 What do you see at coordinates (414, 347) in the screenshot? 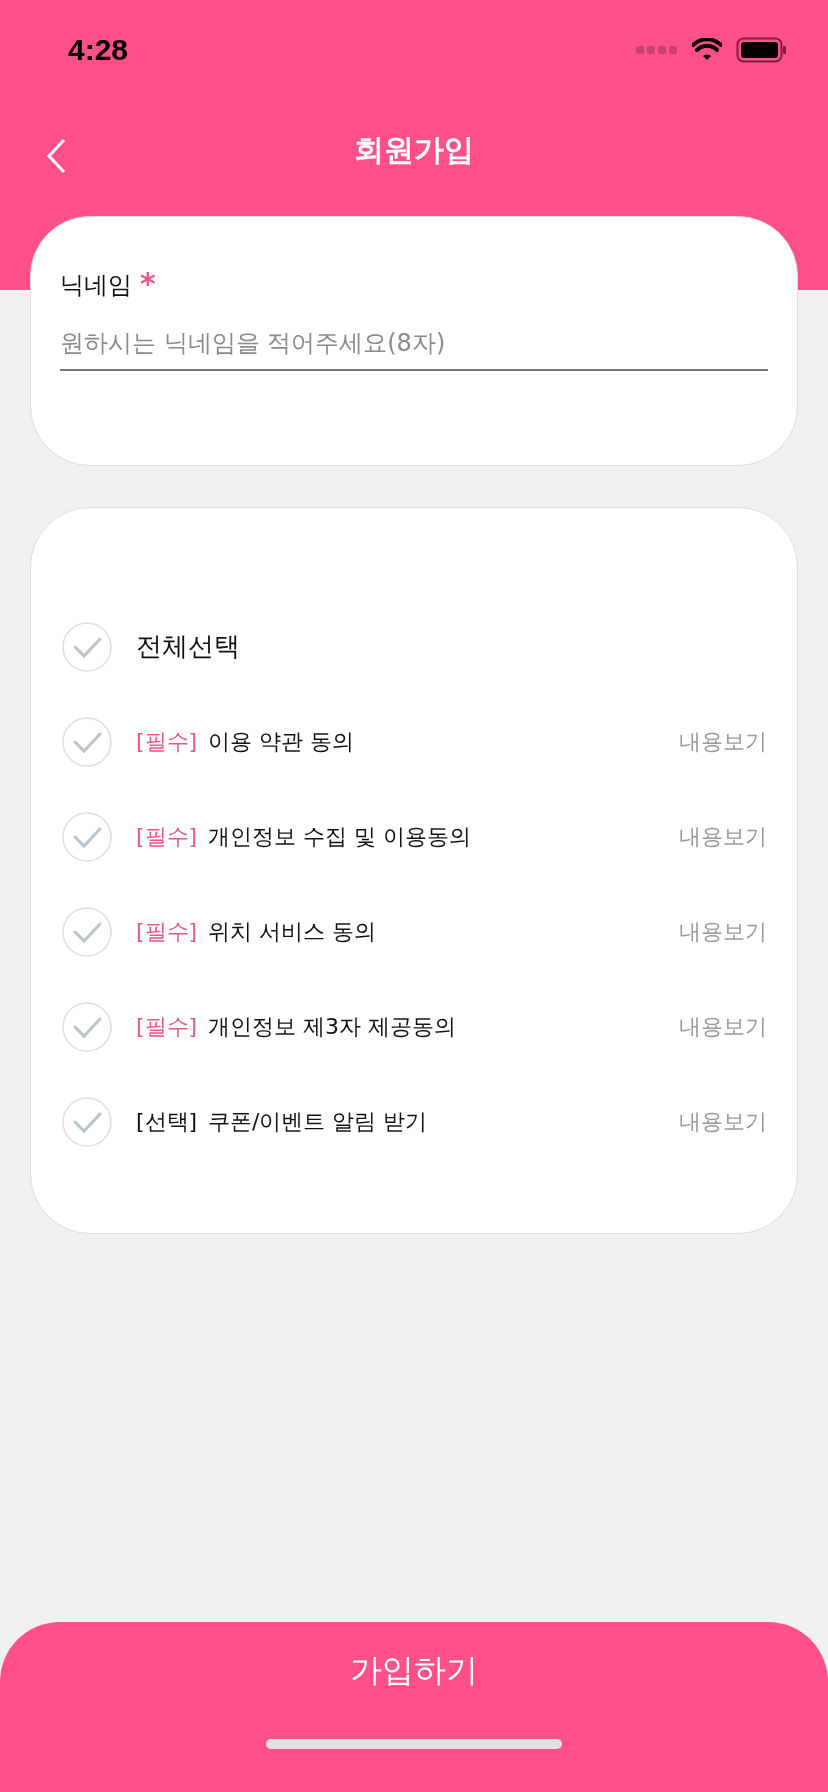
I see `nickname-field: 원하시는 닉네임을 적어주세요(8자)` at bounding box center [414, 347].